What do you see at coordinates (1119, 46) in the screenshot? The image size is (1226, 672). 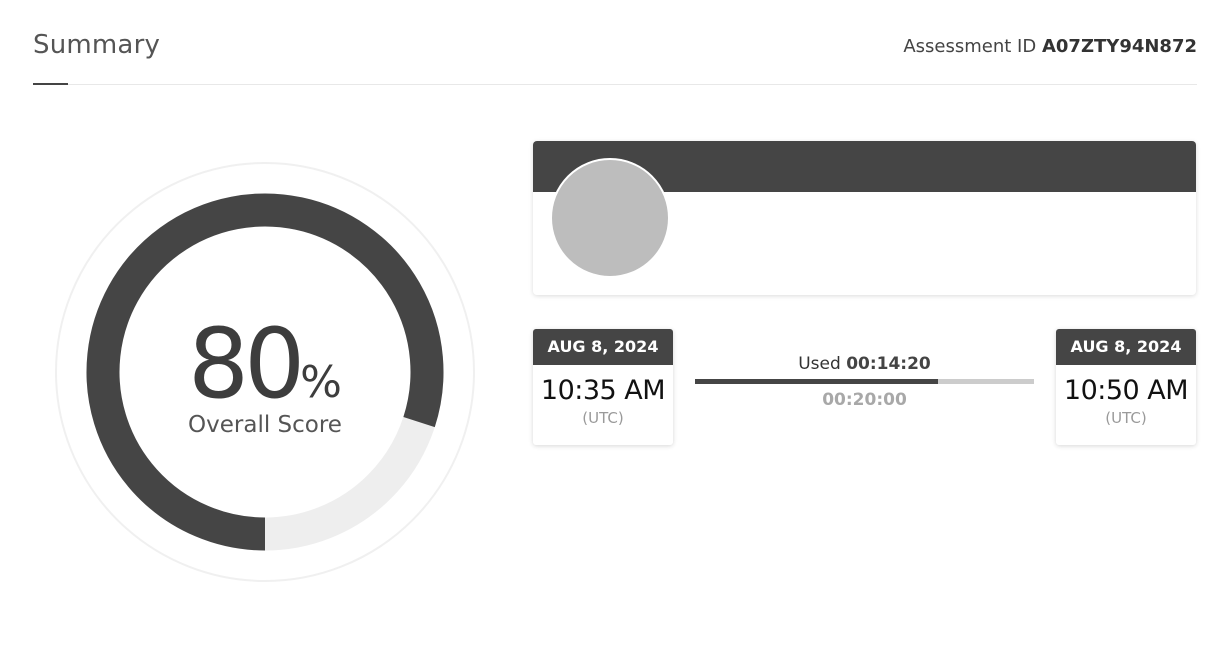 I see `assessment-id-value: A07ZTY94N872` at bounding box center [1119, 46].